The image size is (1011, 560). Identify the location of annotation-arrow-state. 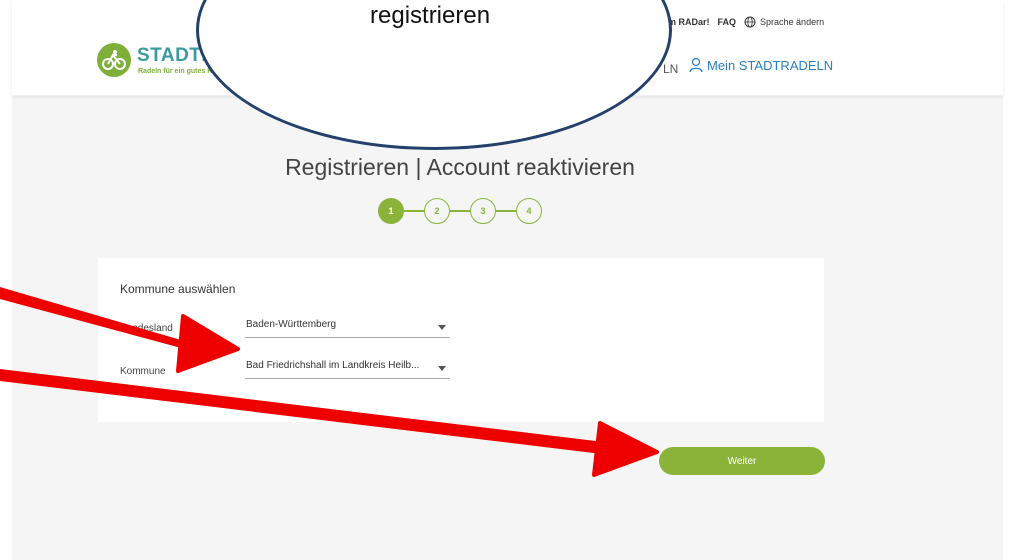
(120, 330).